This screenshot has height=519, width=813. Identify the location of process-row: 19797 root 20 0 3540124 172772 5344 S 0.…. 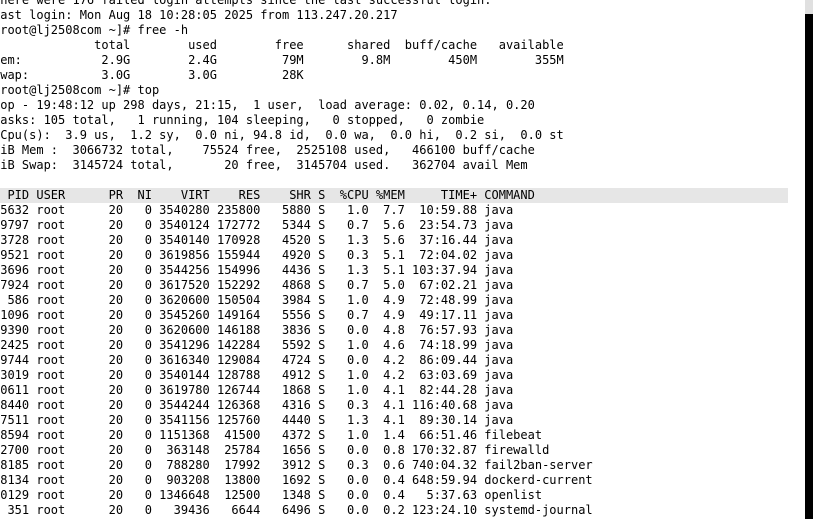
(257, 225).